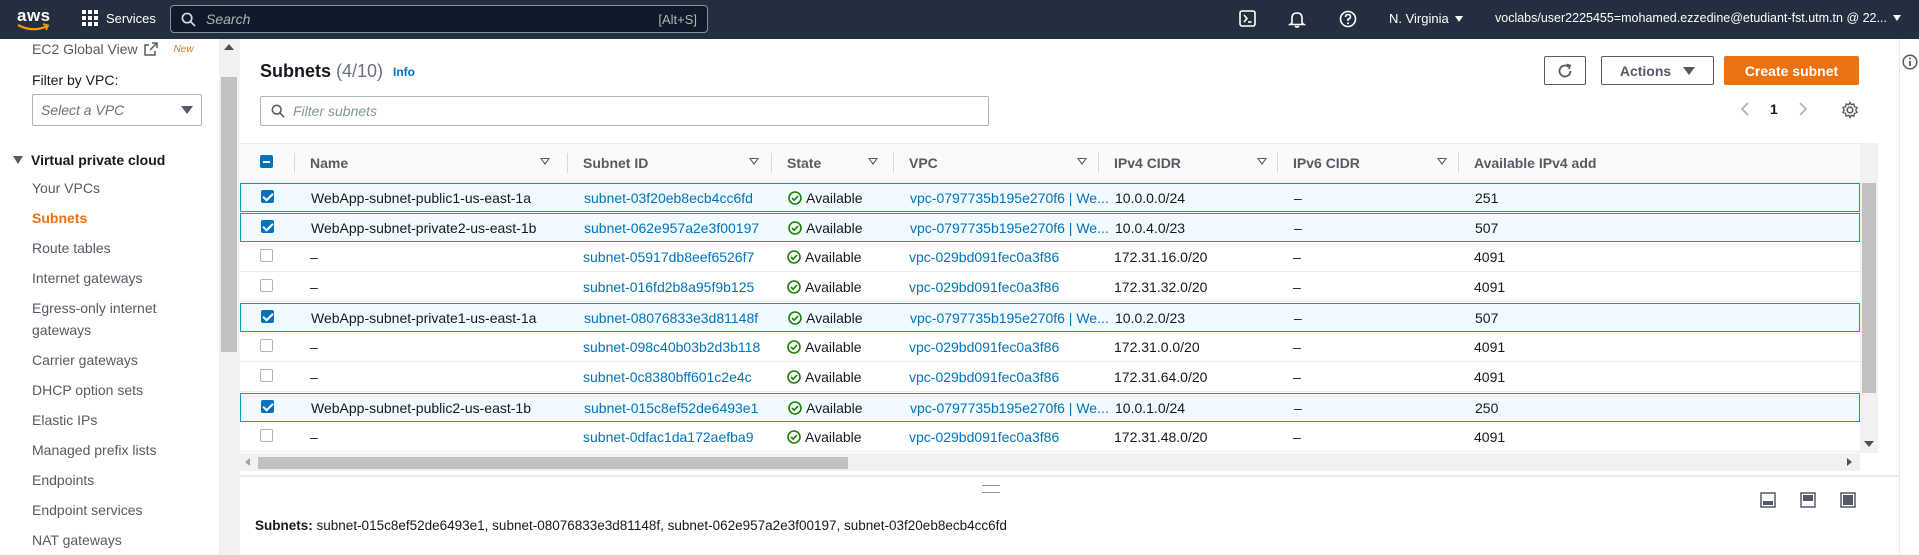 Image resolution: width=1919 pixels, height=555 pixels. I want to click on sidebar-item-egress-only-internet-gateways-cont: gateways, so click(61, 330).